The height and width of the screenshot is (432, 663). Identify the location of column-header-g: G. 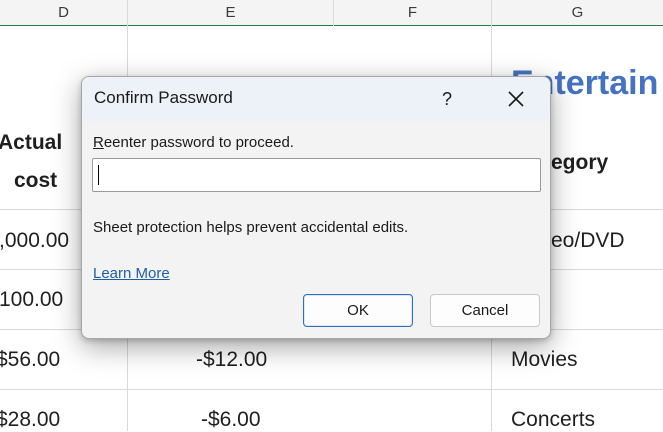
(577, 13).